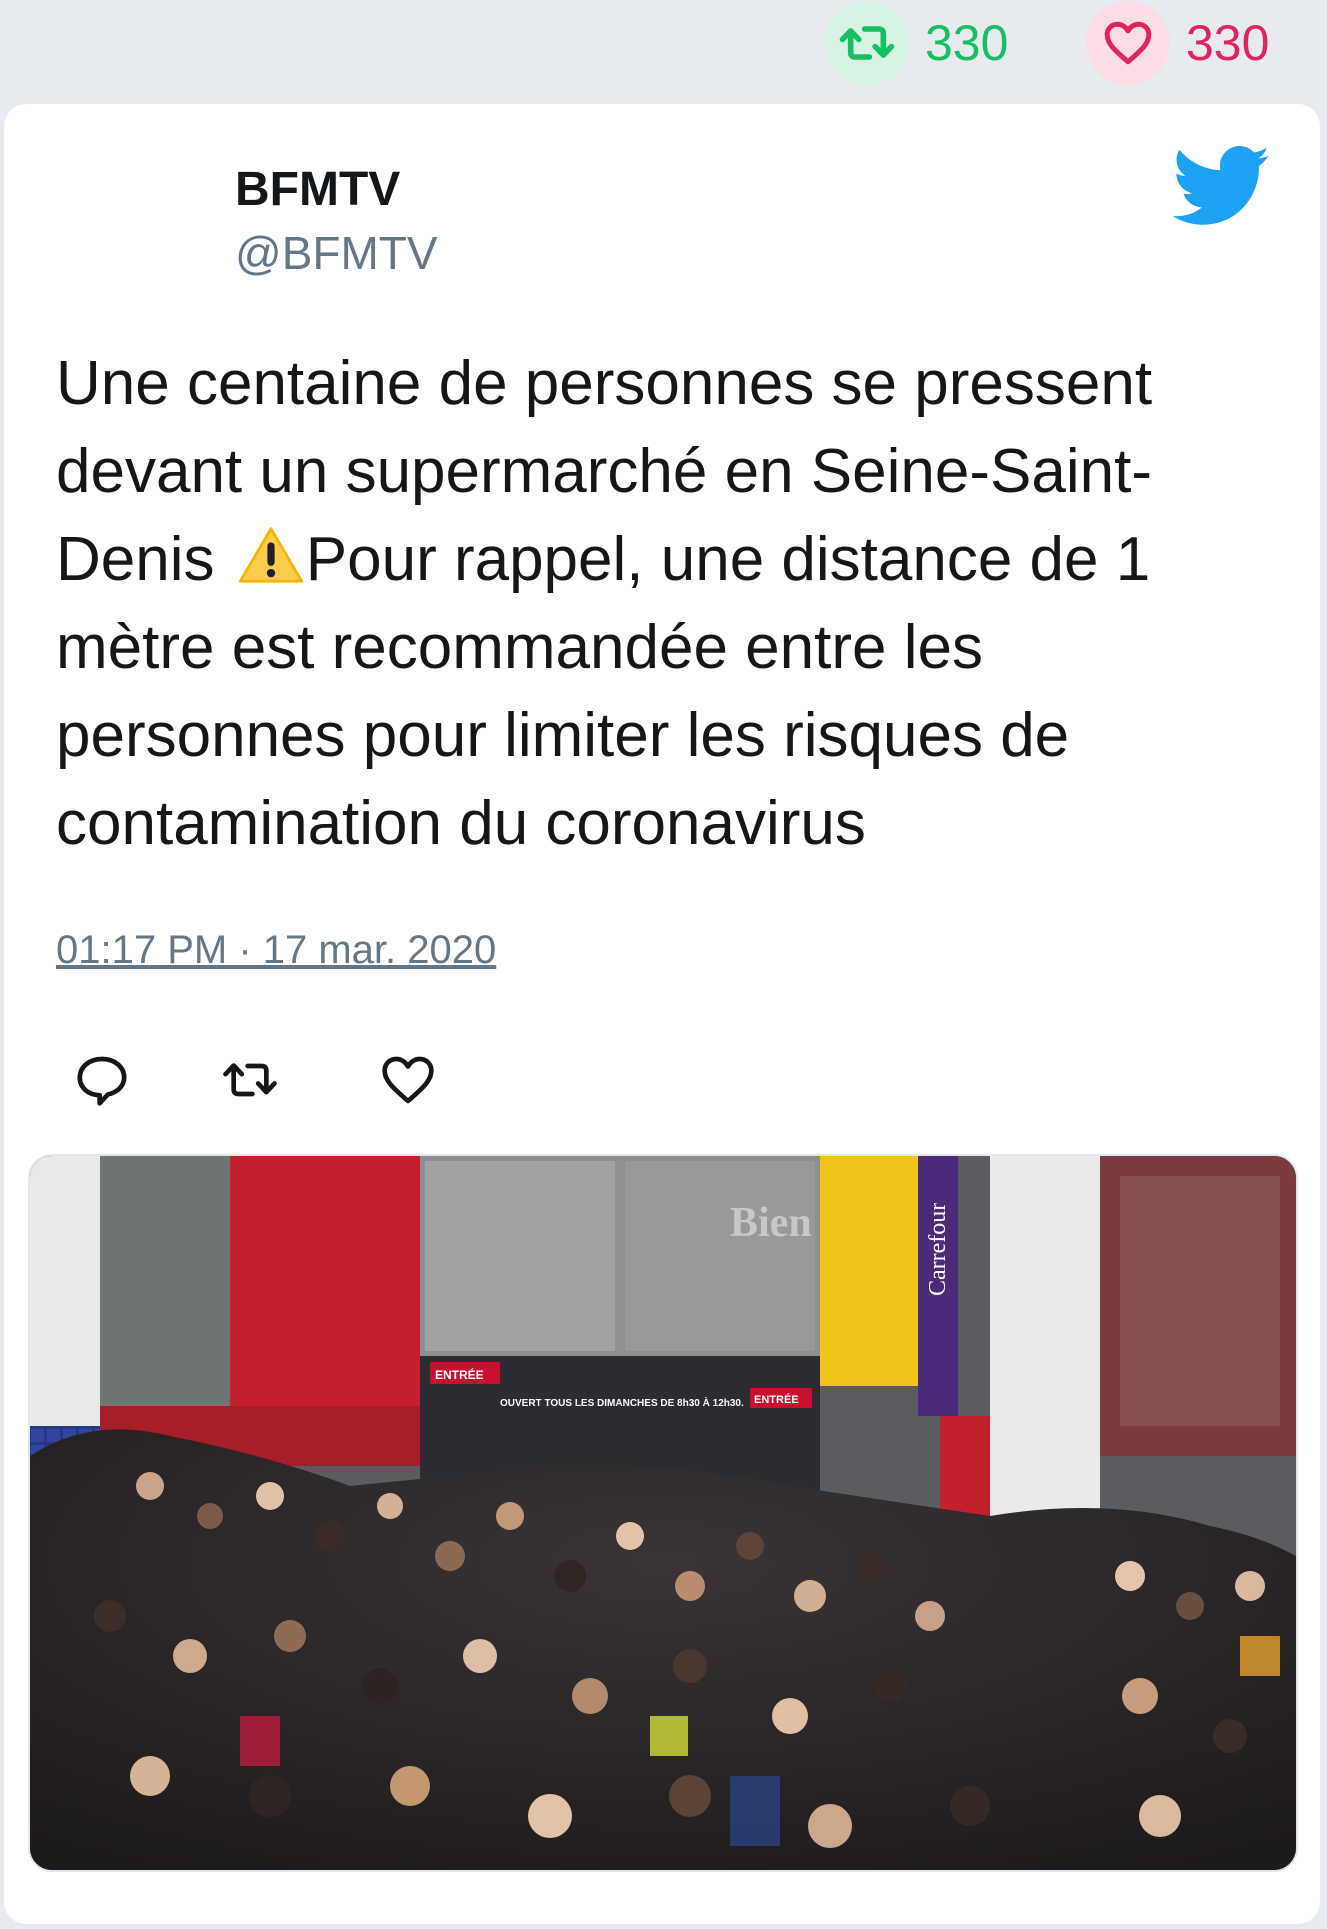 The image size is (1327, 1929). Describe the element at coordinates (916, 43) in the screenshot. I see `retweet-stat: 330` at that location.